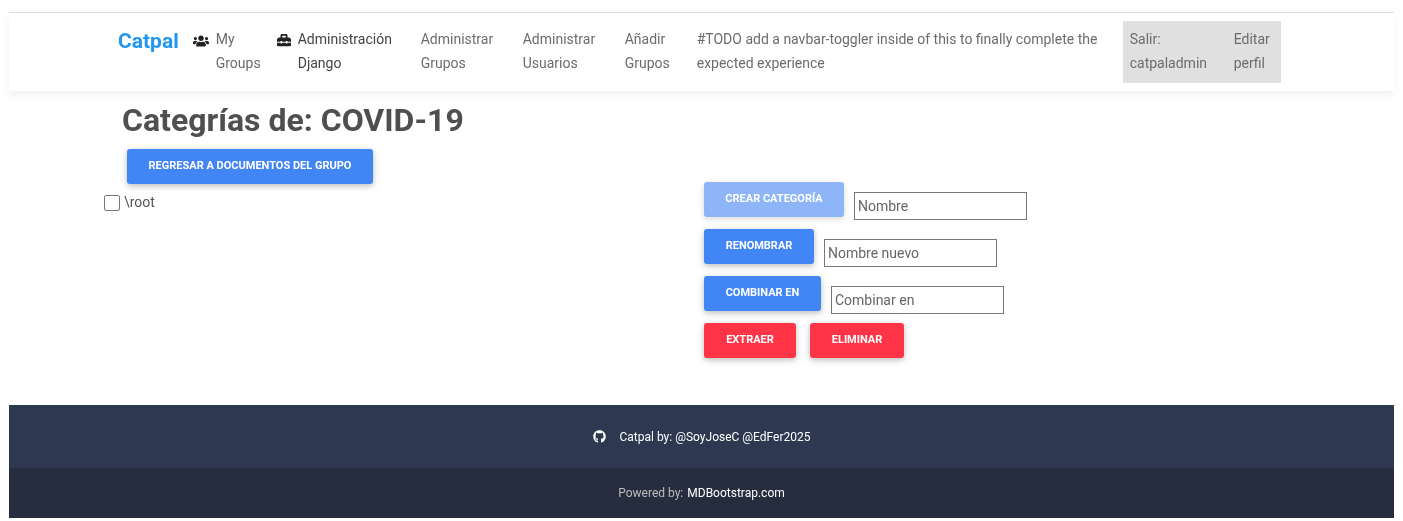 Image resolution: width=1403 pixels, height=521 pixels. Describe the element at coordinates (200, 41) in the screenshot. I see `users-icon` at that location.